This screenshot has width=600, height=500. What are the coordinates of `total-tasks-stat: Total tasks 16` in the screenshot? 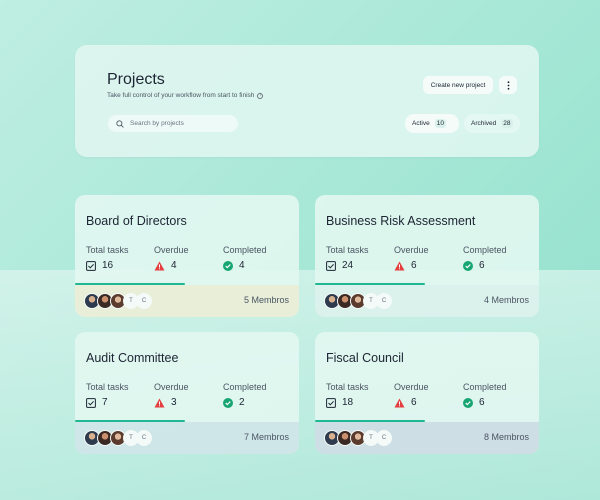 It's located at (107, 258).